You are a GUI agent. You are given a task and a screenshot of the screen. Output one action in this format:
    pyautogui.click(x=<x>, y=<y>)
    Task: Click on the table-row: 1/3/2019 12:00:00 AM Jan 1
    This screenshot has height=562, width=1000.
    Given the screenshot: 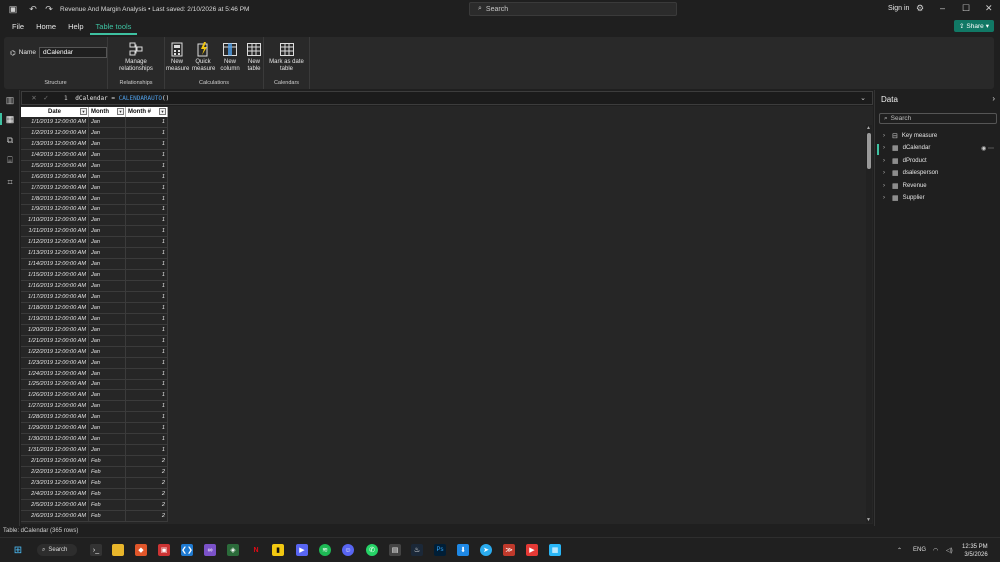 What is the action you would take?
    pyautogui.click(x=94, y=144)
    